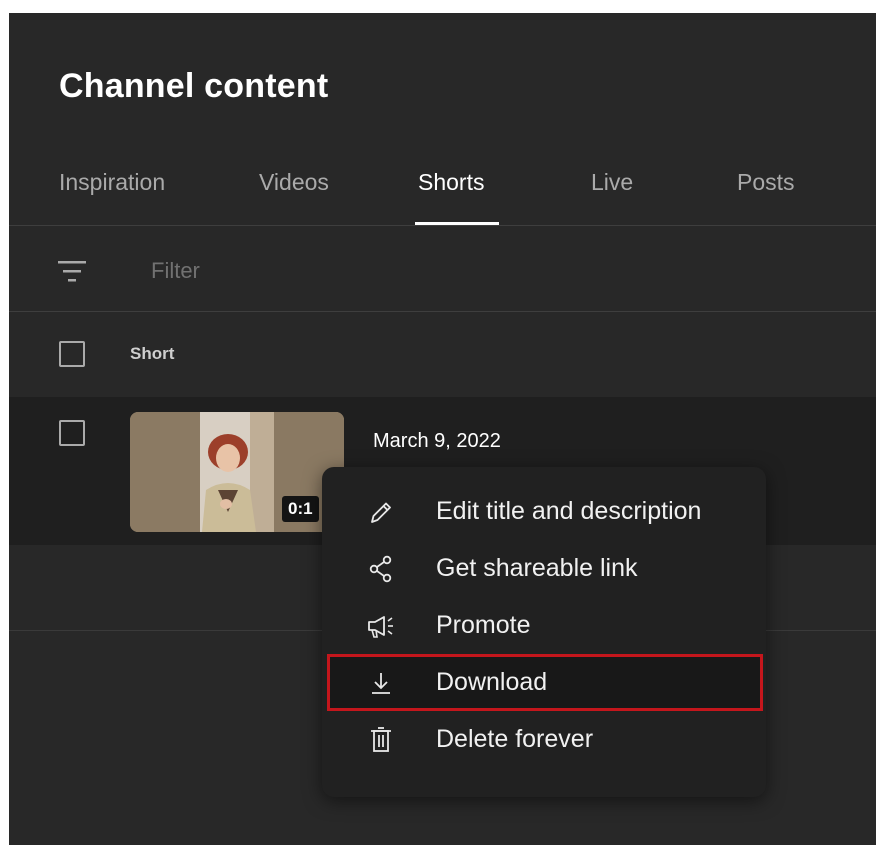 The image size is (876, 854). Describe the element at coordinates (442, 225) in the screenshot. I see `tabs-divider` at that location.